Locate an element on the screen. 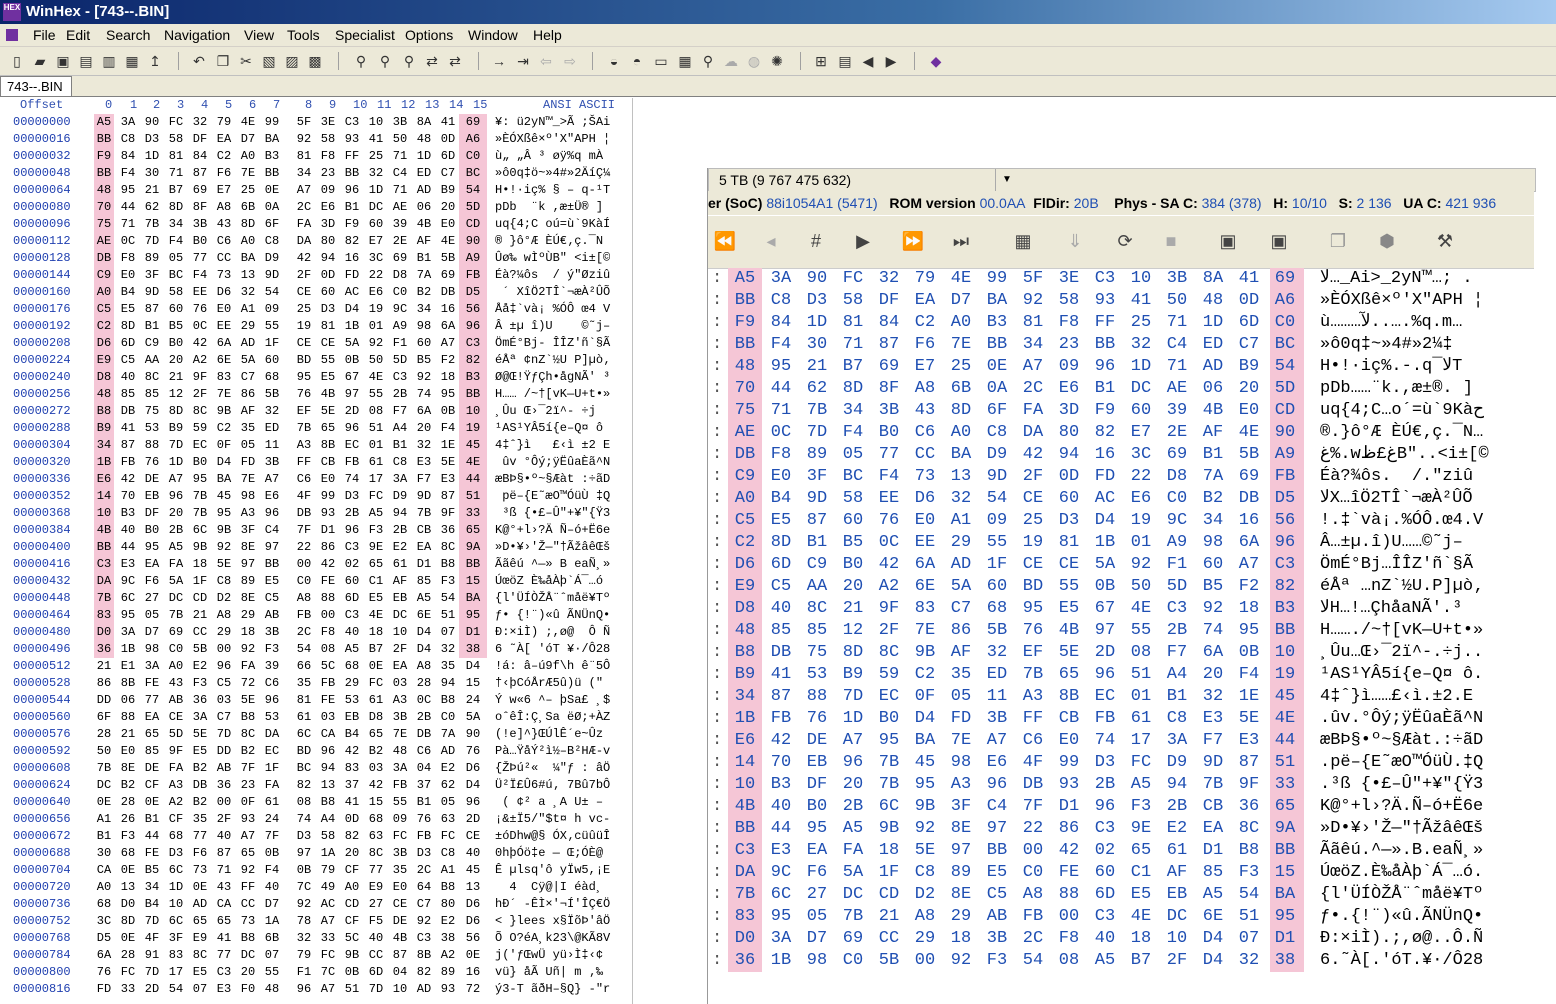 Image resolution: width=1556 pixels, height=1004 pixels. zoom-hex-byte: 70 is located at coordinates (745, 389).